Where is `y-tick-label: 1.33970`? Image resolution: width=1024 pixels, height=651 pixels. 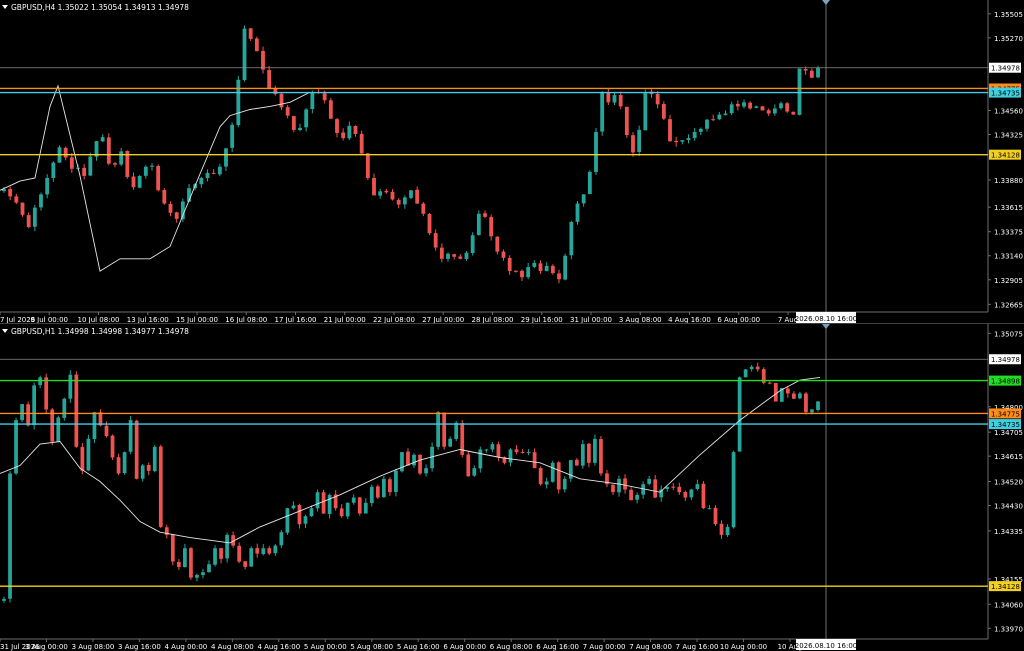
y-tick-label: 1.33970 is located at coordinates (1008, 629).